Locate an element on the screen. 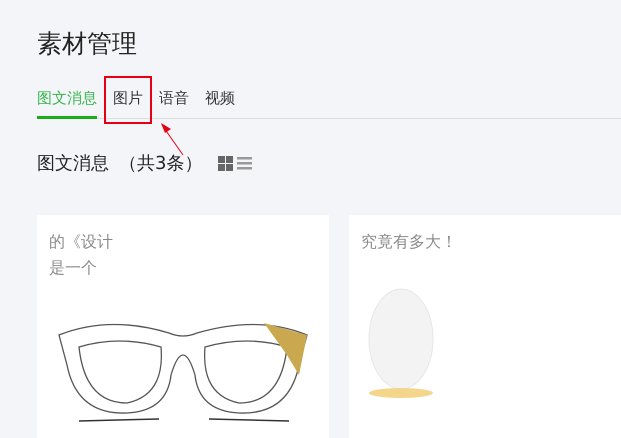 This screenshot has width=621, height=438. tab: 图片 is located at coordinates (128, 100).